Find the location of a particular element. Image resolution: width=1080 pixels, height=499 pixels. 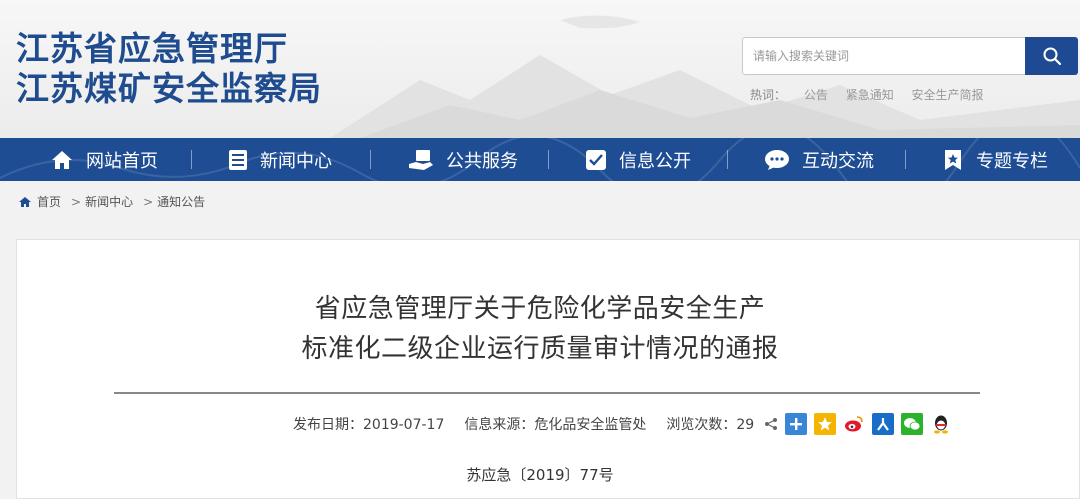

nav-item-label: 互动交流 is located at coordinates (838, 161).